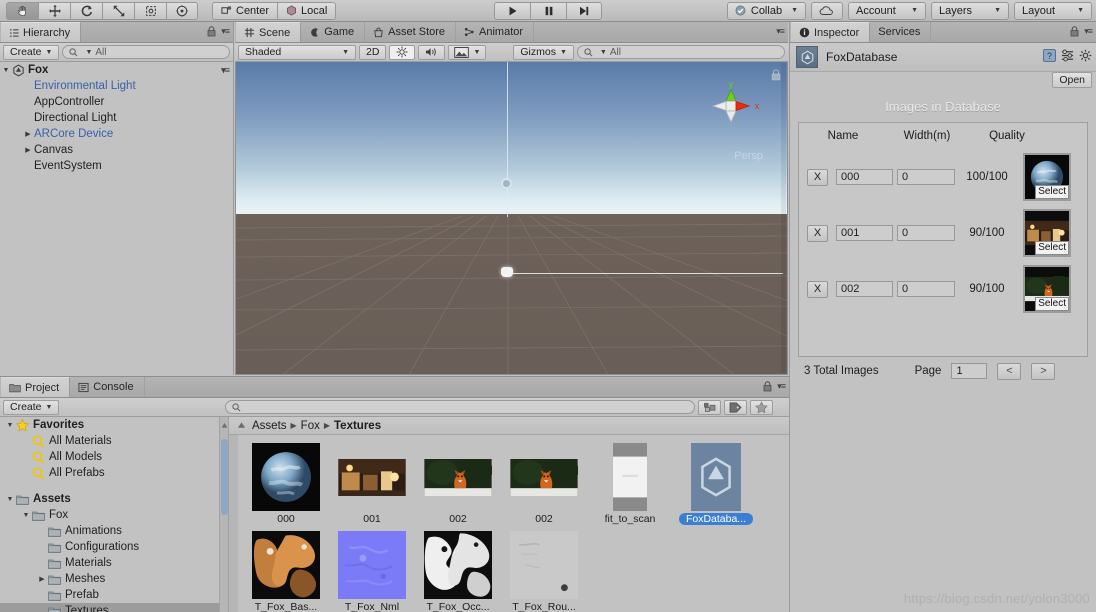  Describe the element at coordinates (1085, 55) in the screenshot. I see `gear-icon` at that location.